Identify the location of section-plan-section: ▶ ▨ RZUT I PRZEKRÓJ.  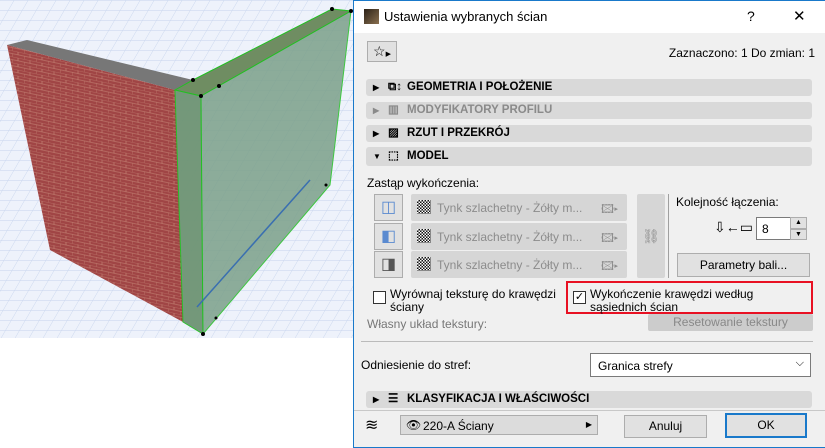
(589, 133).